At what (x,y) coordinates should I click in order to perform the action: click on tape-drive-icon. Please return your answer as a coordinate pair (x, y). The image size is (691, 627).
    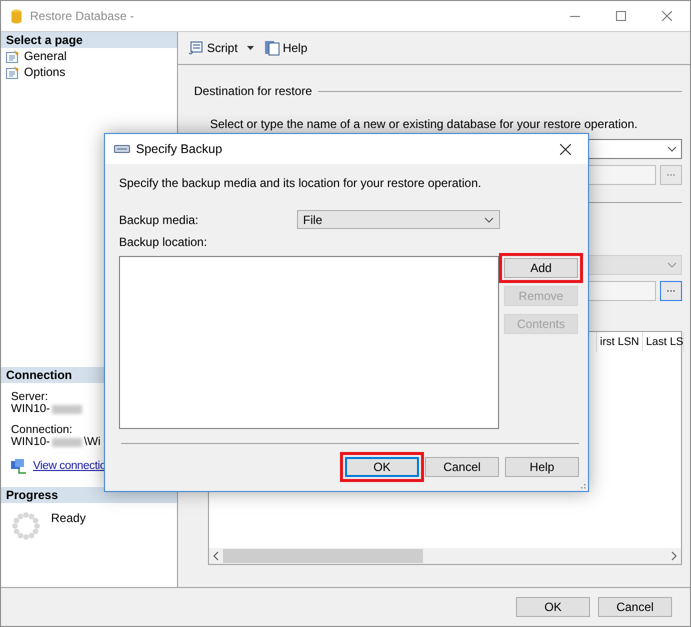
    Looking at the image, I should click on (122, 149).